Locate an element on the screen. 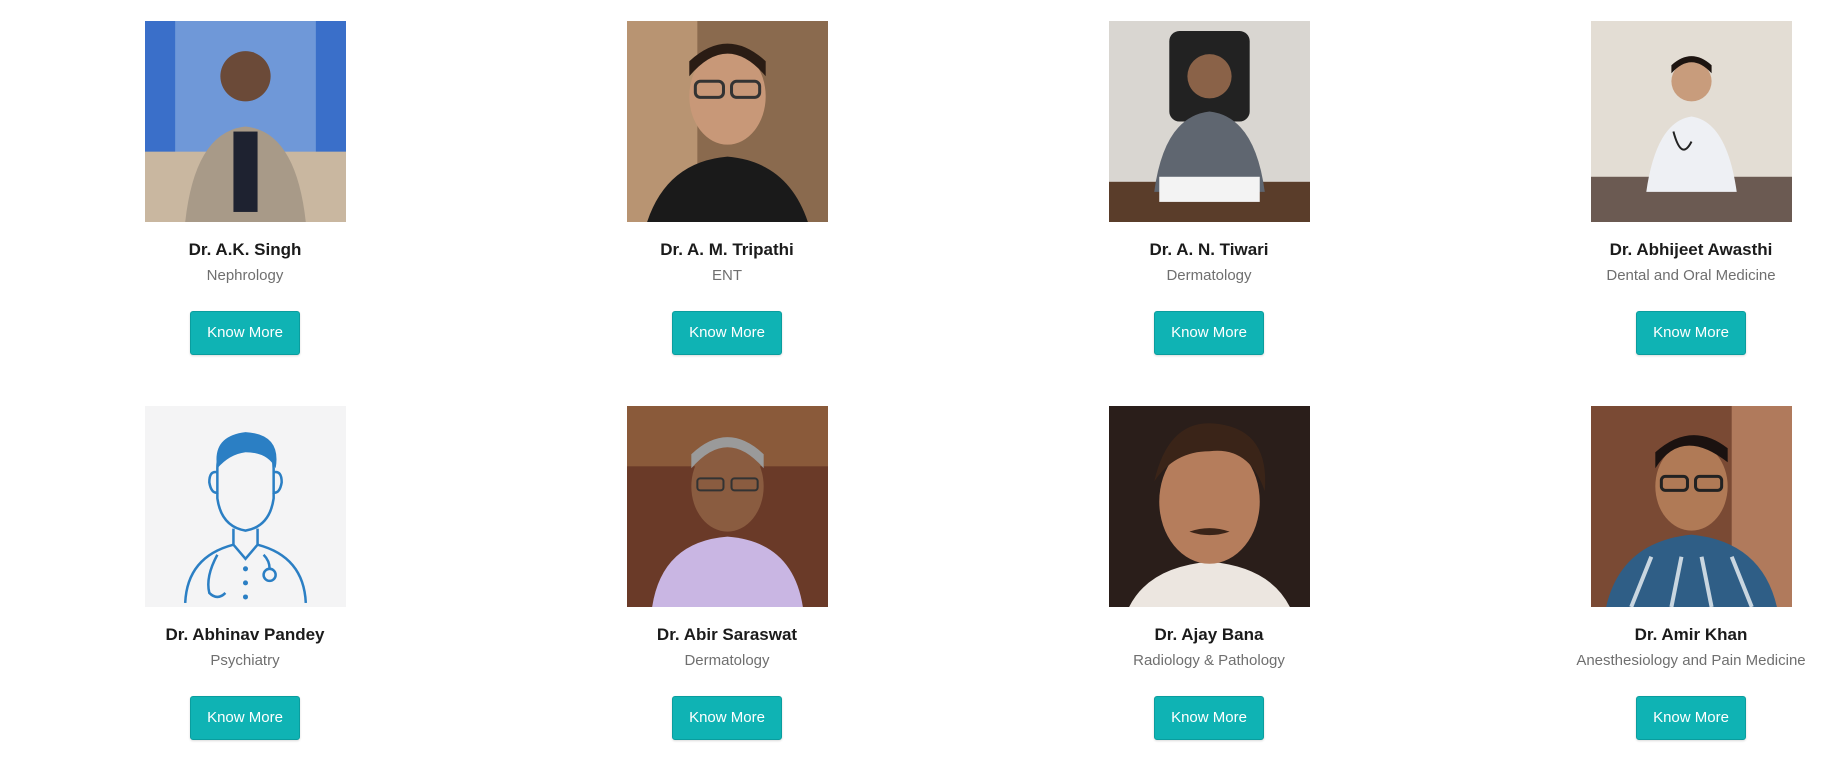 Image resolution: width=1827 pixels, height=777 pixels. doctor-name: Dr. Abhijeet Awasthi is located at coordinates (1684, 250).